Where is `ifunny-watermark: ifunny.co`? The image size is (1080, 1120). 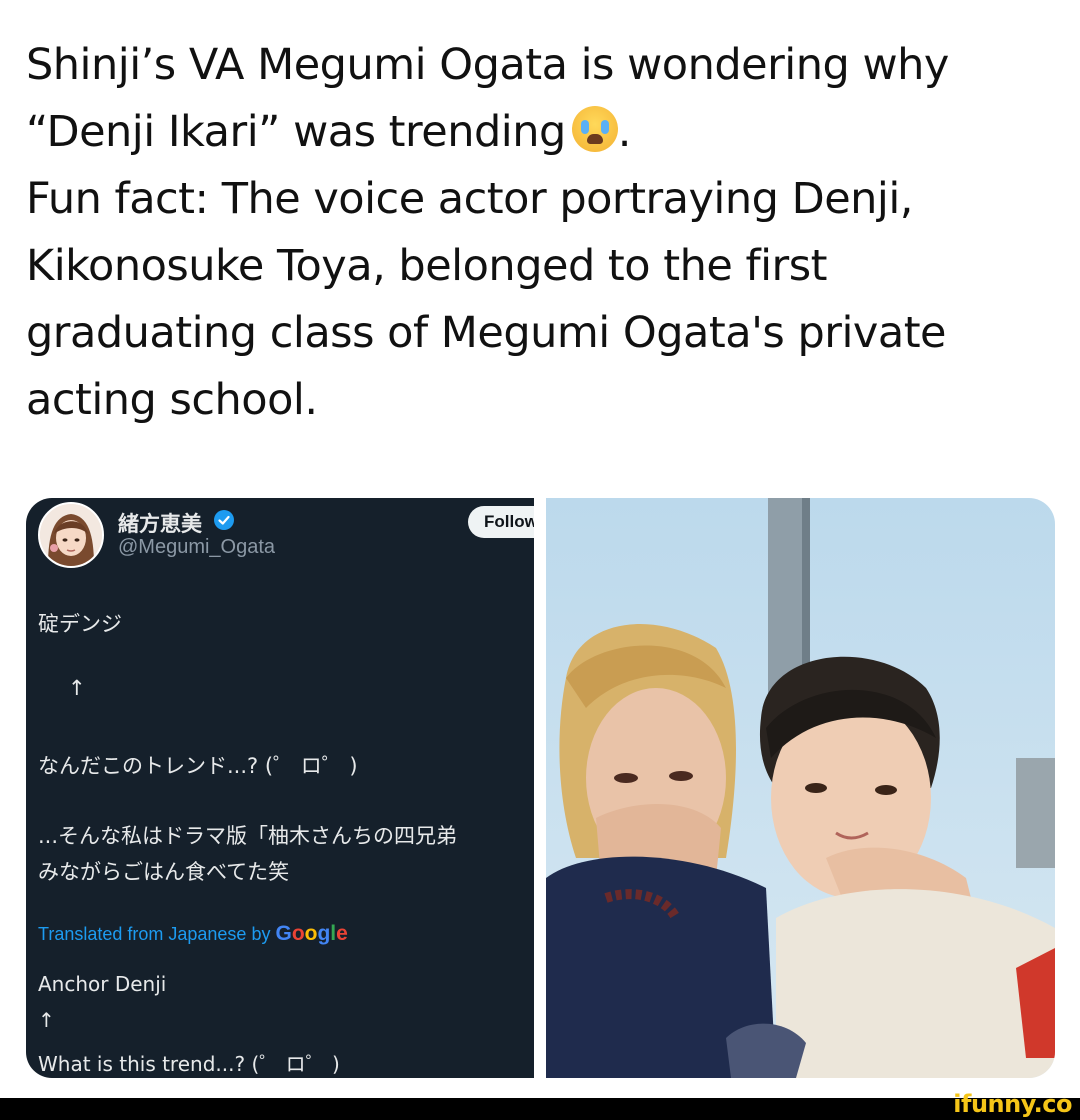
ifunny-watermark: ifunny.co is located at coordinates (1012, 1104).